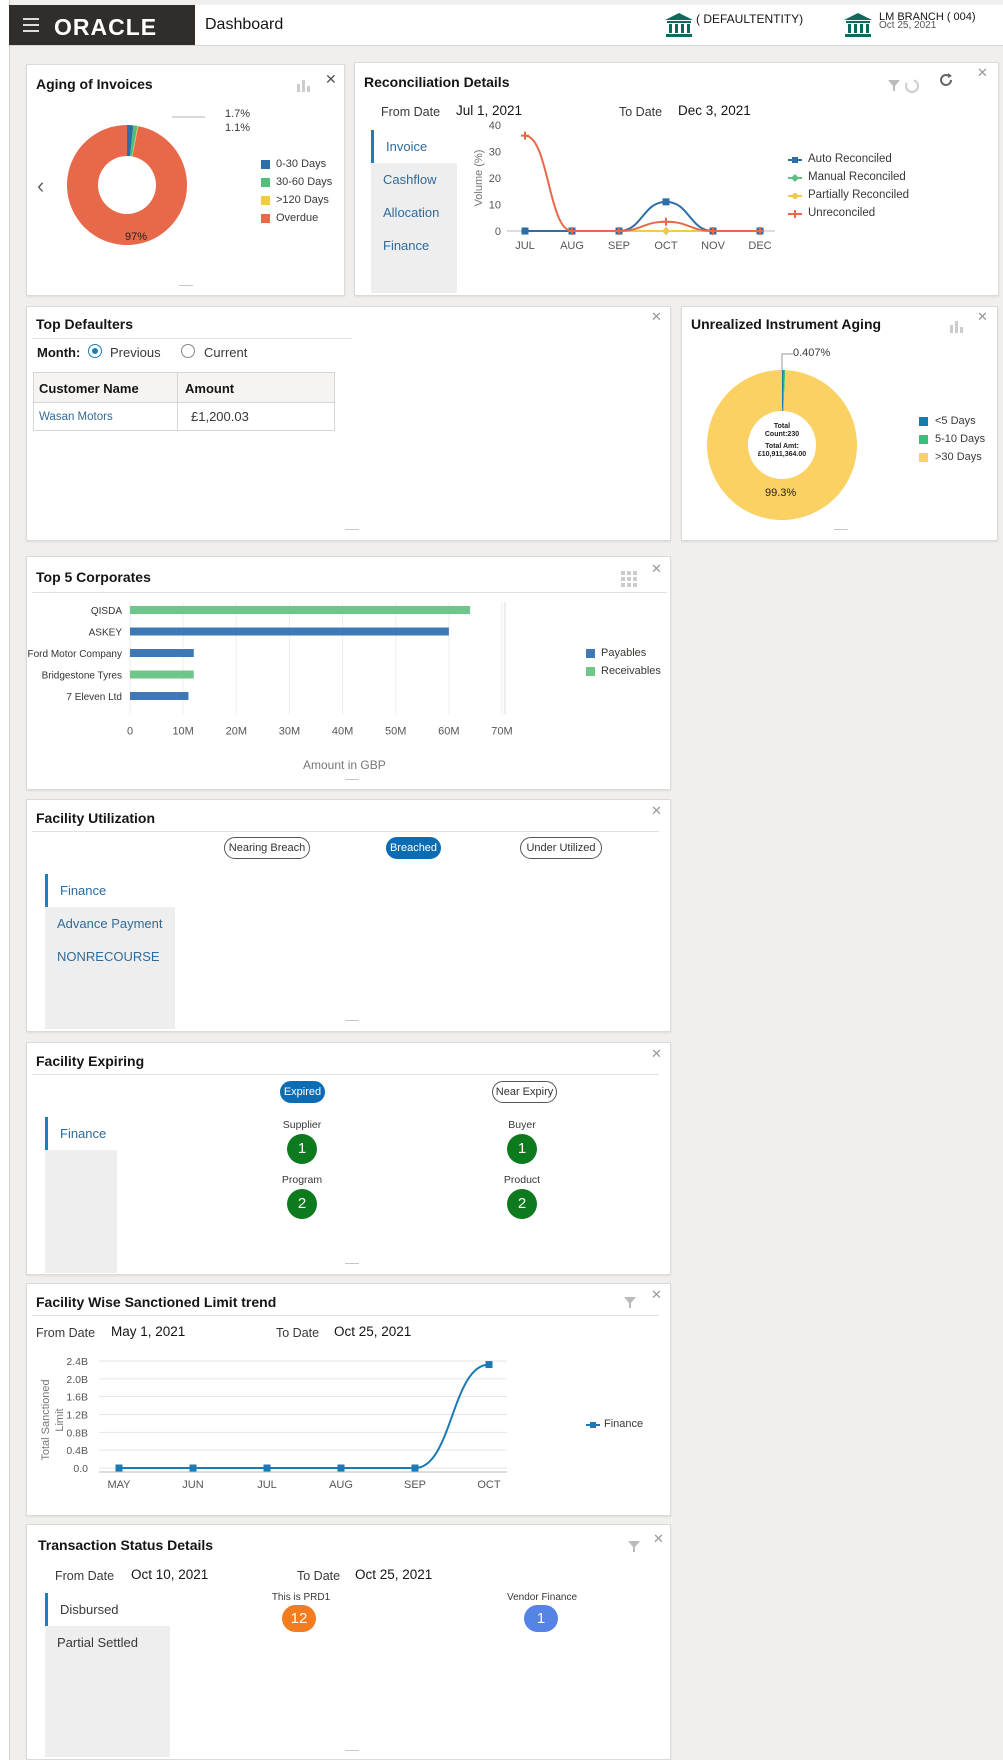  What do you see at coordinates (623, 653) in the screenshot?
I see `legend-label: Payables` at bounding box center [623, 653].